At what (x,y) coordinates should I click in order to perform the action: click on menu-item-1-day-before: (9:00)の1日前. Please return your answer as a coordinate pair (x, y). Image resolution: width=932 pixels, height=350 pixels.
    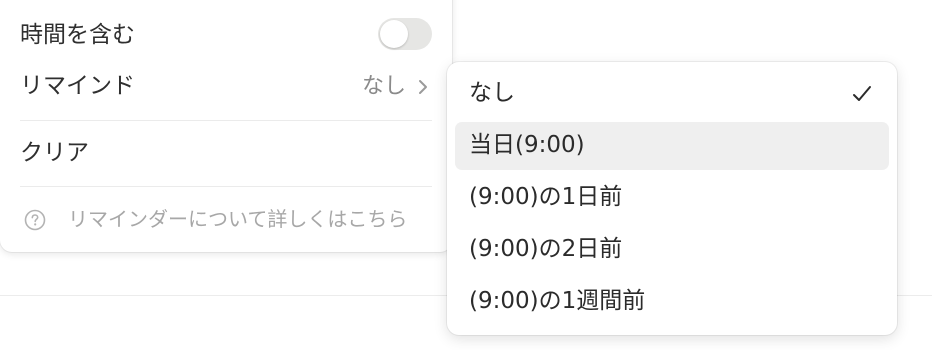
    Looking at the image, I should click on (672, 198).